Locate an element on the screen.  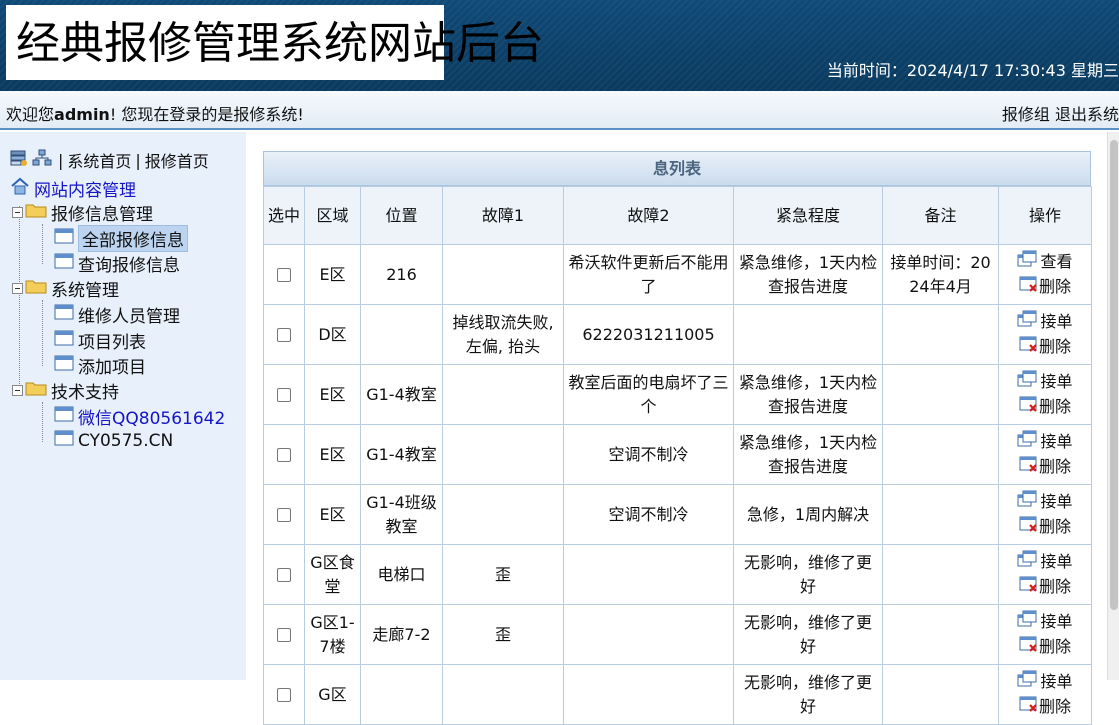
row-action-link: 查看 is located at coordinates (1045, 262).